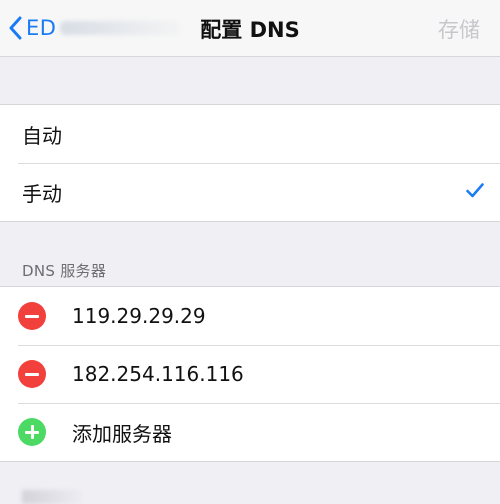  I want to click on page-title: 配置 DNS, so click(250, 30).